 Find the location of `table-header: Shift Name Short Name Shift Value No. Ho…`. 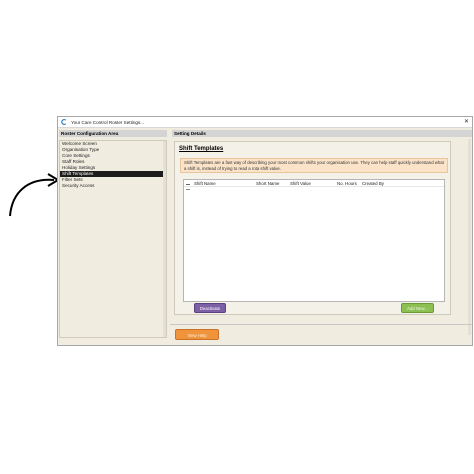

table-header: Shift Name Short Name Shift Value No. Ho… is located at coordinates (314, 183).